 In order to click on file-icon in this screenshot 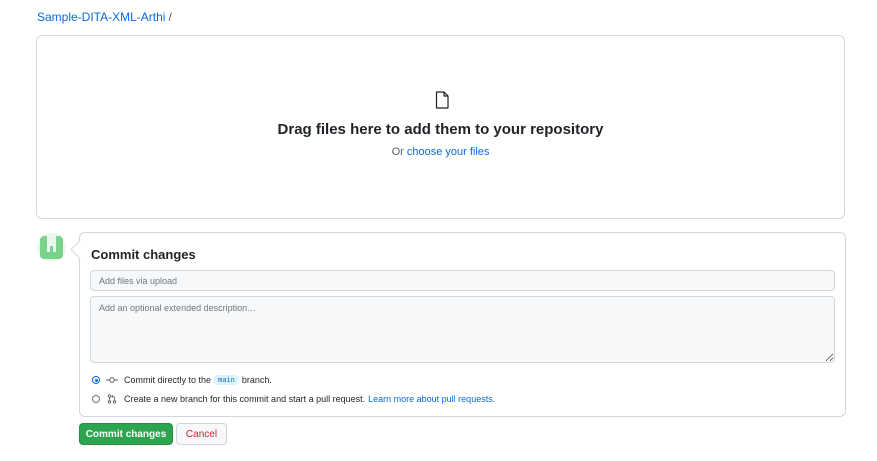, I will do `click(442, 100)`.